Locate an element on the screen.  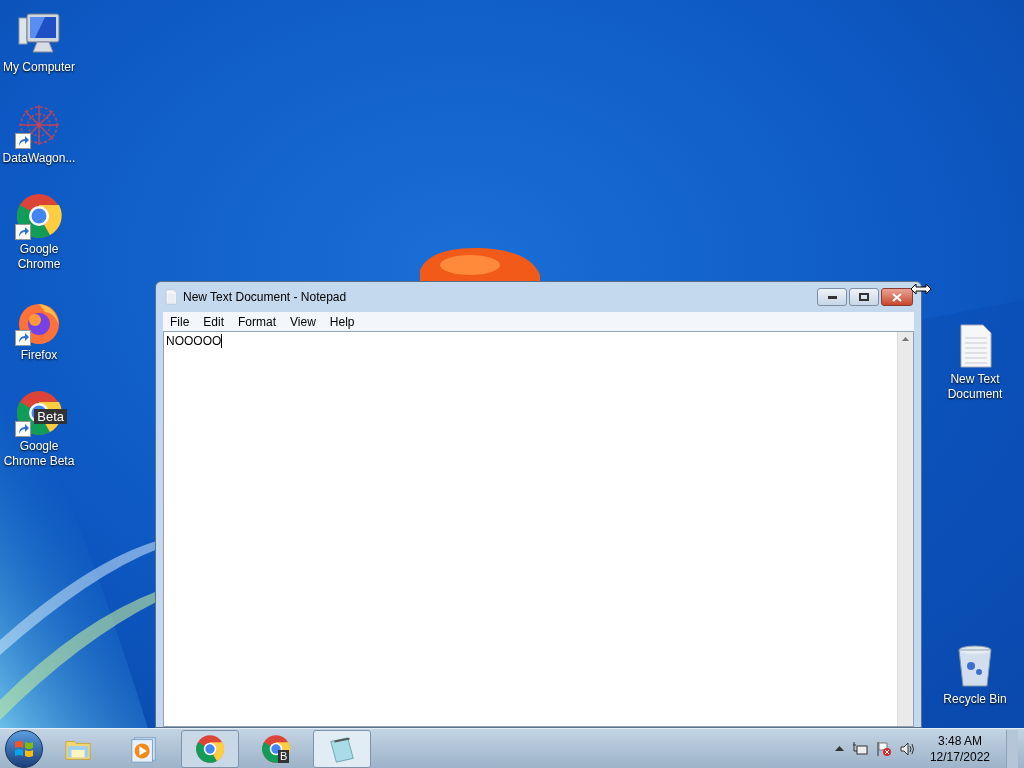
icon-label: Google Chrome Beta is located at coordinates (39, 454).